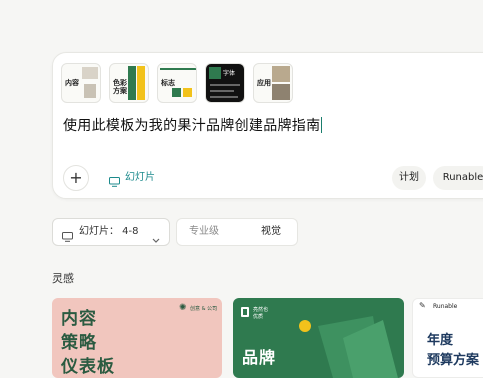 The height and width of the screenshot is (378, 483). I want to click on logo-mark-icon, so click(245, 312).